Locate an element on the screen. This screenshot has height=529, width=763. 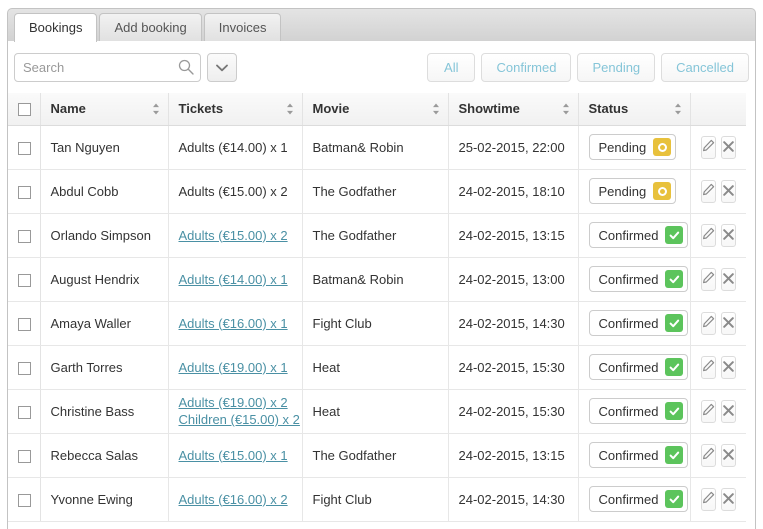
filter-pending-button: Pending is located at coordinates (616, 67).